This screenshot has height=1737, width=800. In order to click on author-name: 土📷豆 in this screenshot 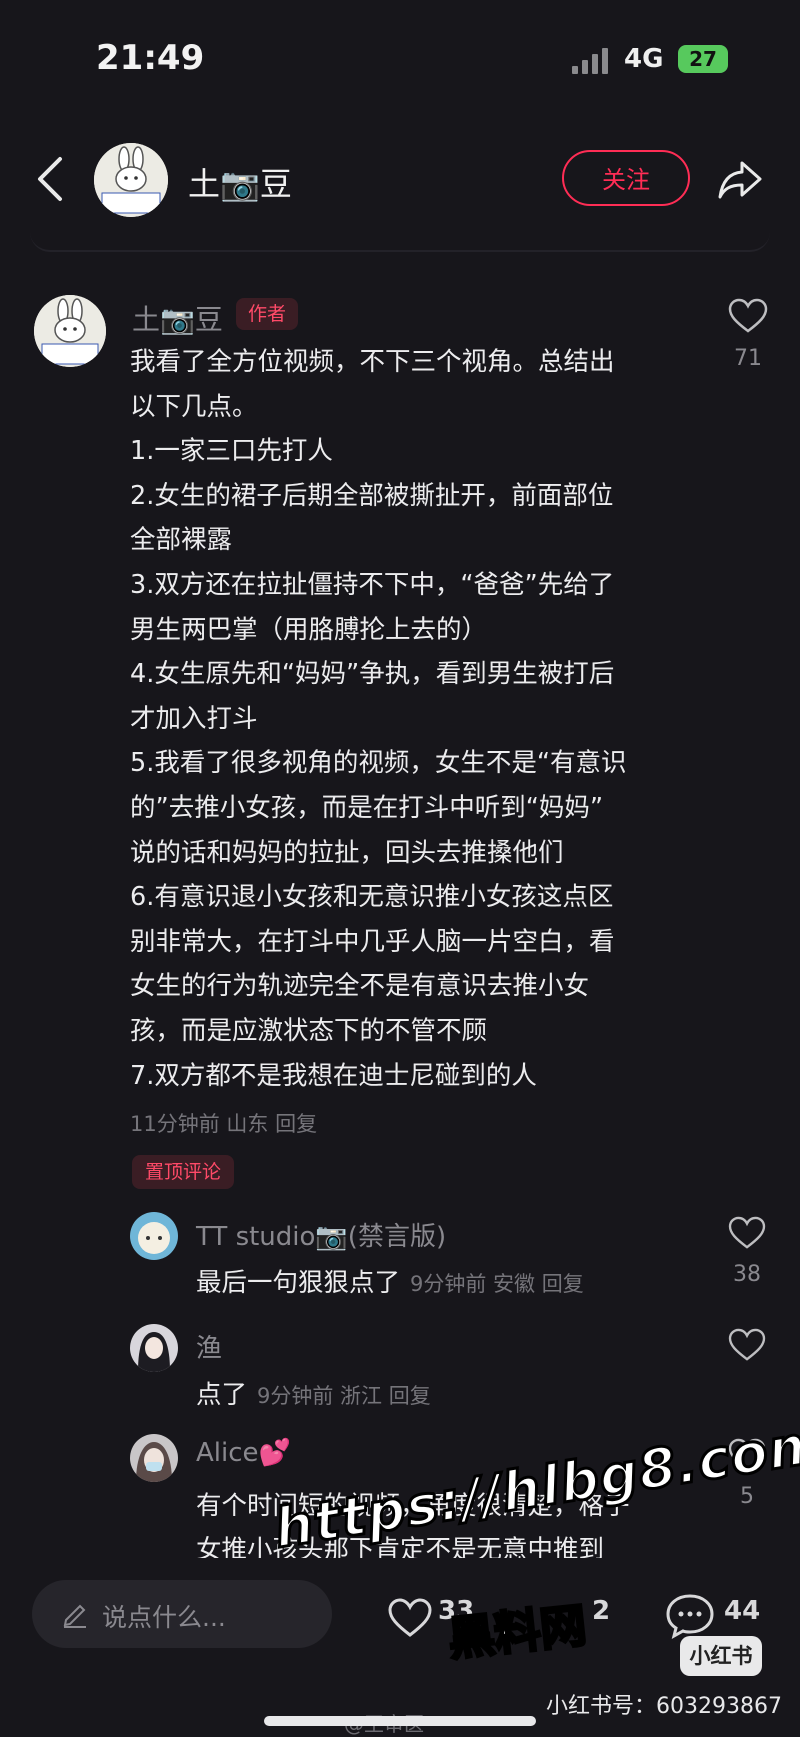, I will do `click(240, 182)`.